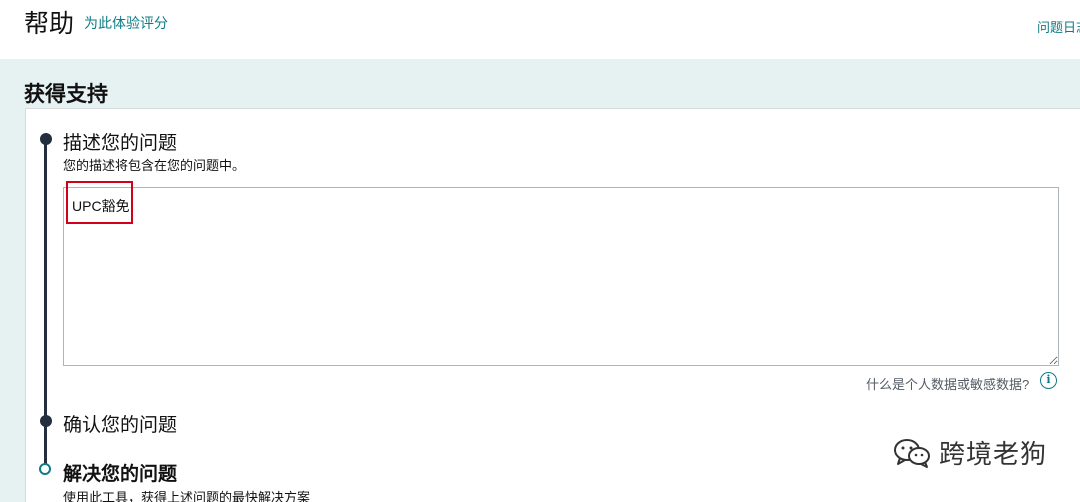  What do you see at coordinates (154, 165) in the screenshot?
I see `step-1-subtitle: 您的描述将包含在您的问题中。` at bounding box center [154, 165].